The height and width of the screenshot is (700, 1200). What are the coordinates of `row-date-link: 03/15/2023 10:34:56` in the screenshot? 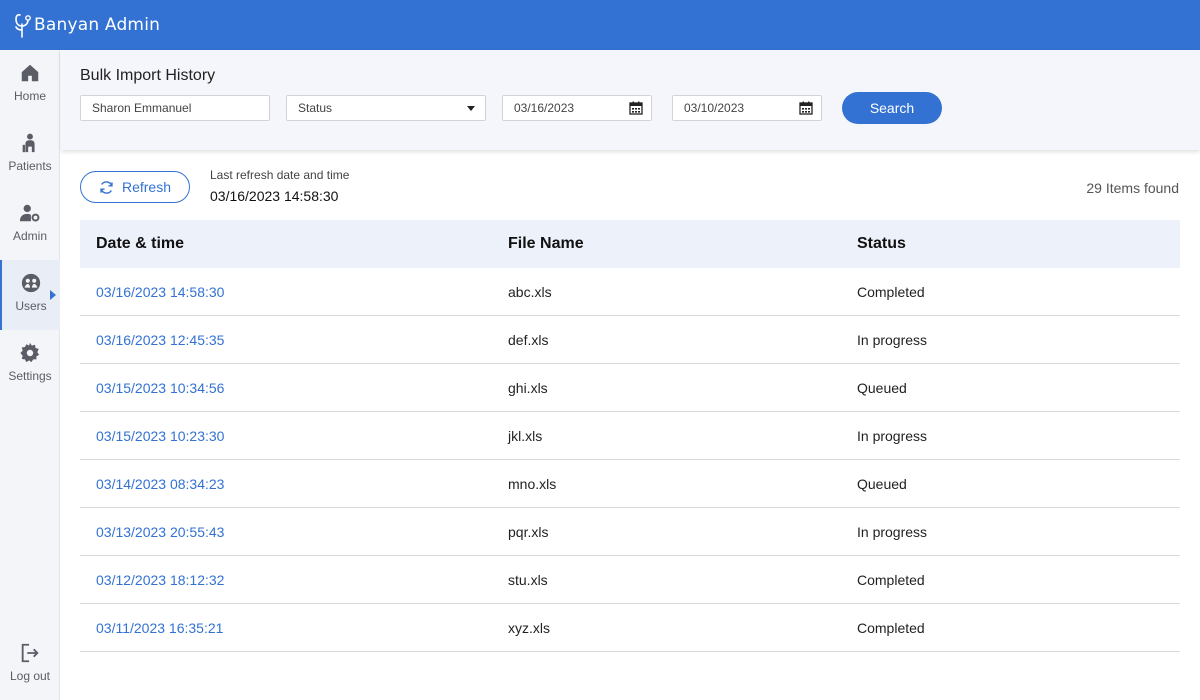 It's located at (294, 388).